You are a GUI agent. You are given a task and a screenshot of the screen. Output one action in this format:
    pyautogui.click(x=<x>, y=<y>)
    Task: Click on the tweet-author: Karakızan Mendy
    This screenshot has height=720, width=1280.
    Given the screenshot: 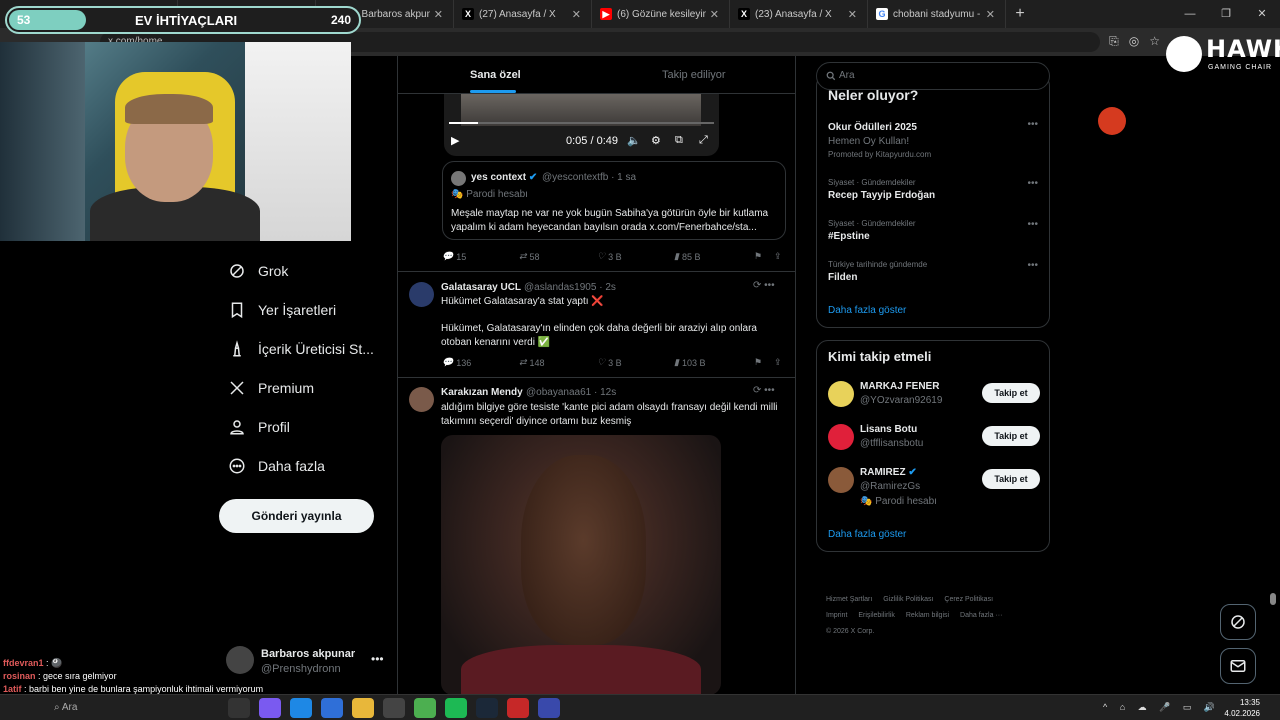 What is the action you would take?
    pyautogui.click(x=482, y=392)
    